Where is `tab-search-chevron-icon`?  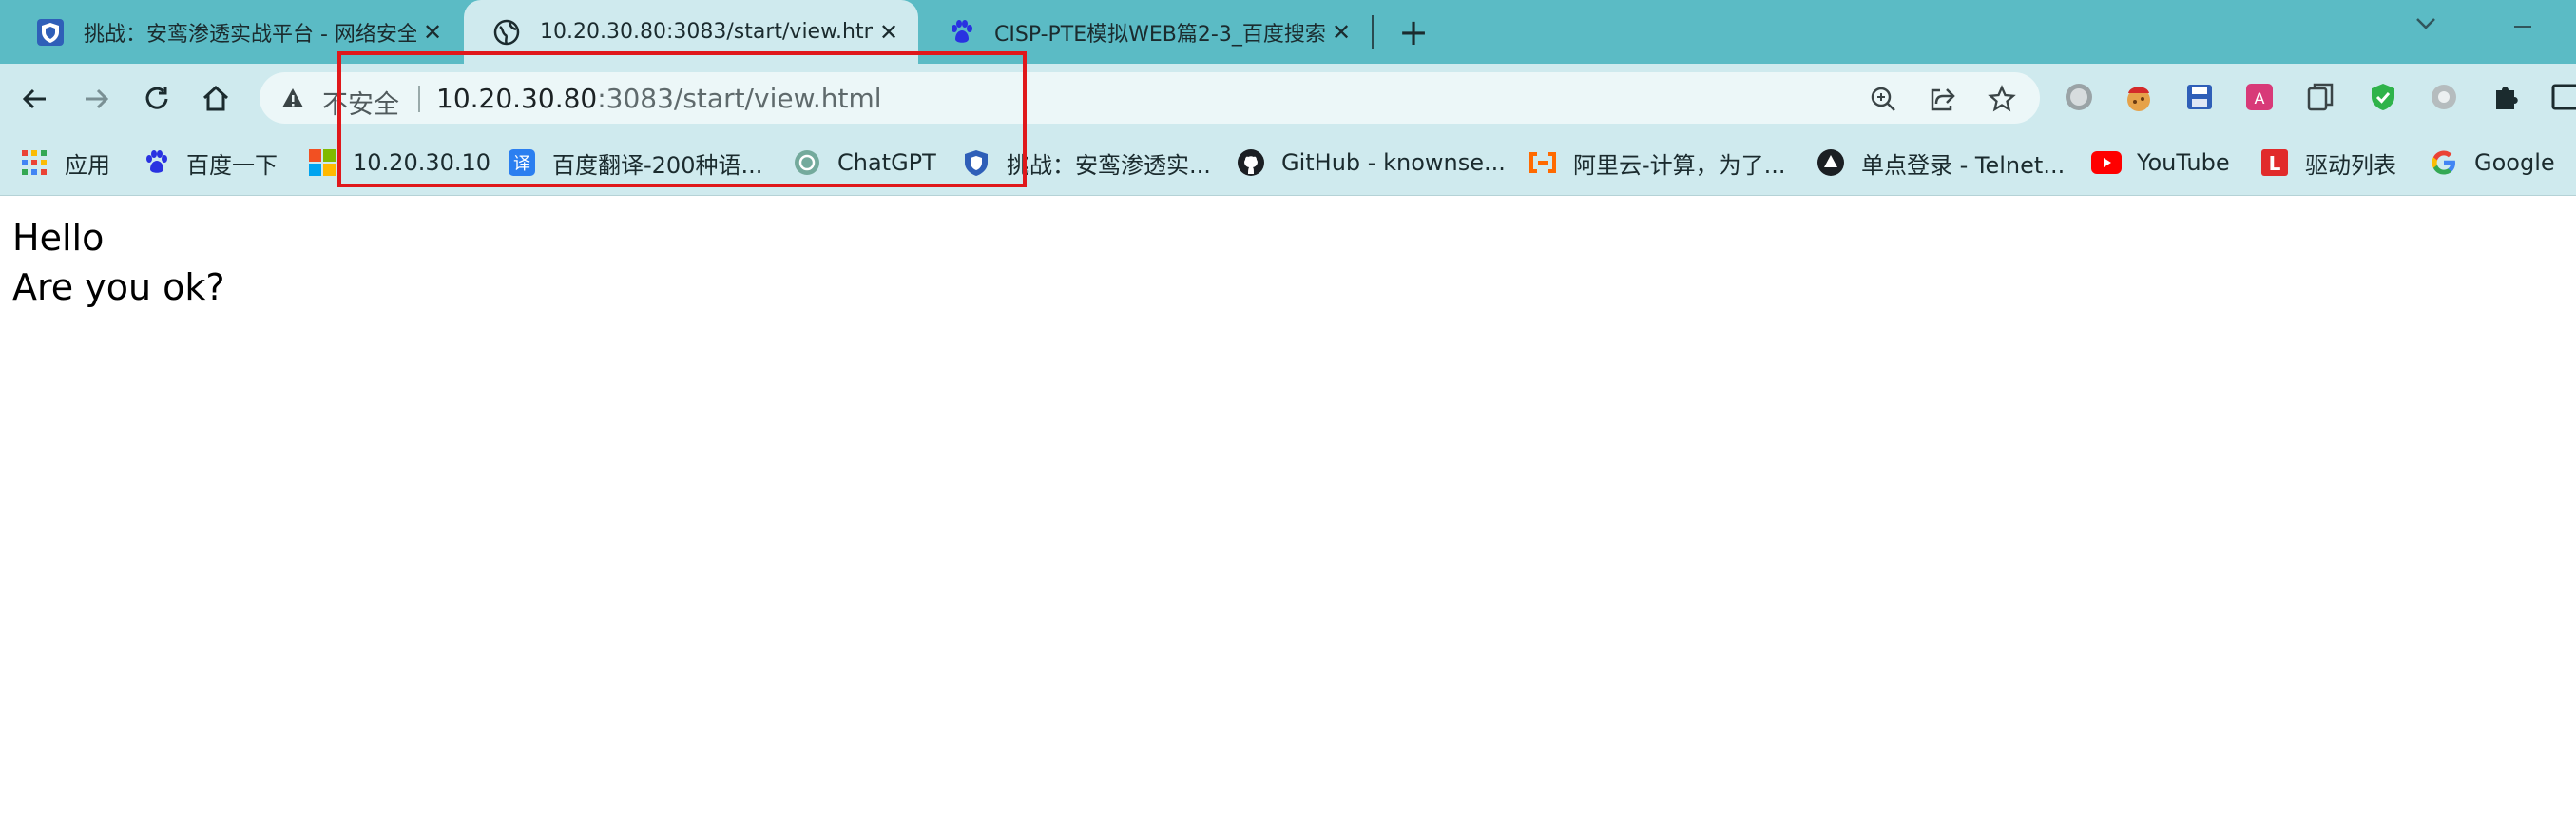 tab-search-chevron-icon is located at coordinates (2426, 26).